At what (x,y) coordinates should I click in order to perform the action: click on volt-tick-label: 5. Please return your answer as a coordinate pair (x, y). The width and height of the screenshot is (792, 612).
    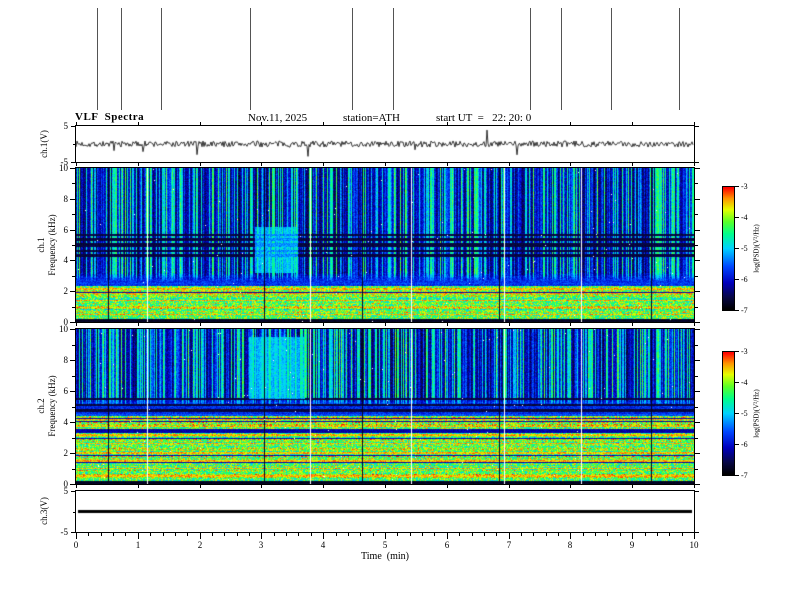
    Looking at the image, I should click on (66, 491).